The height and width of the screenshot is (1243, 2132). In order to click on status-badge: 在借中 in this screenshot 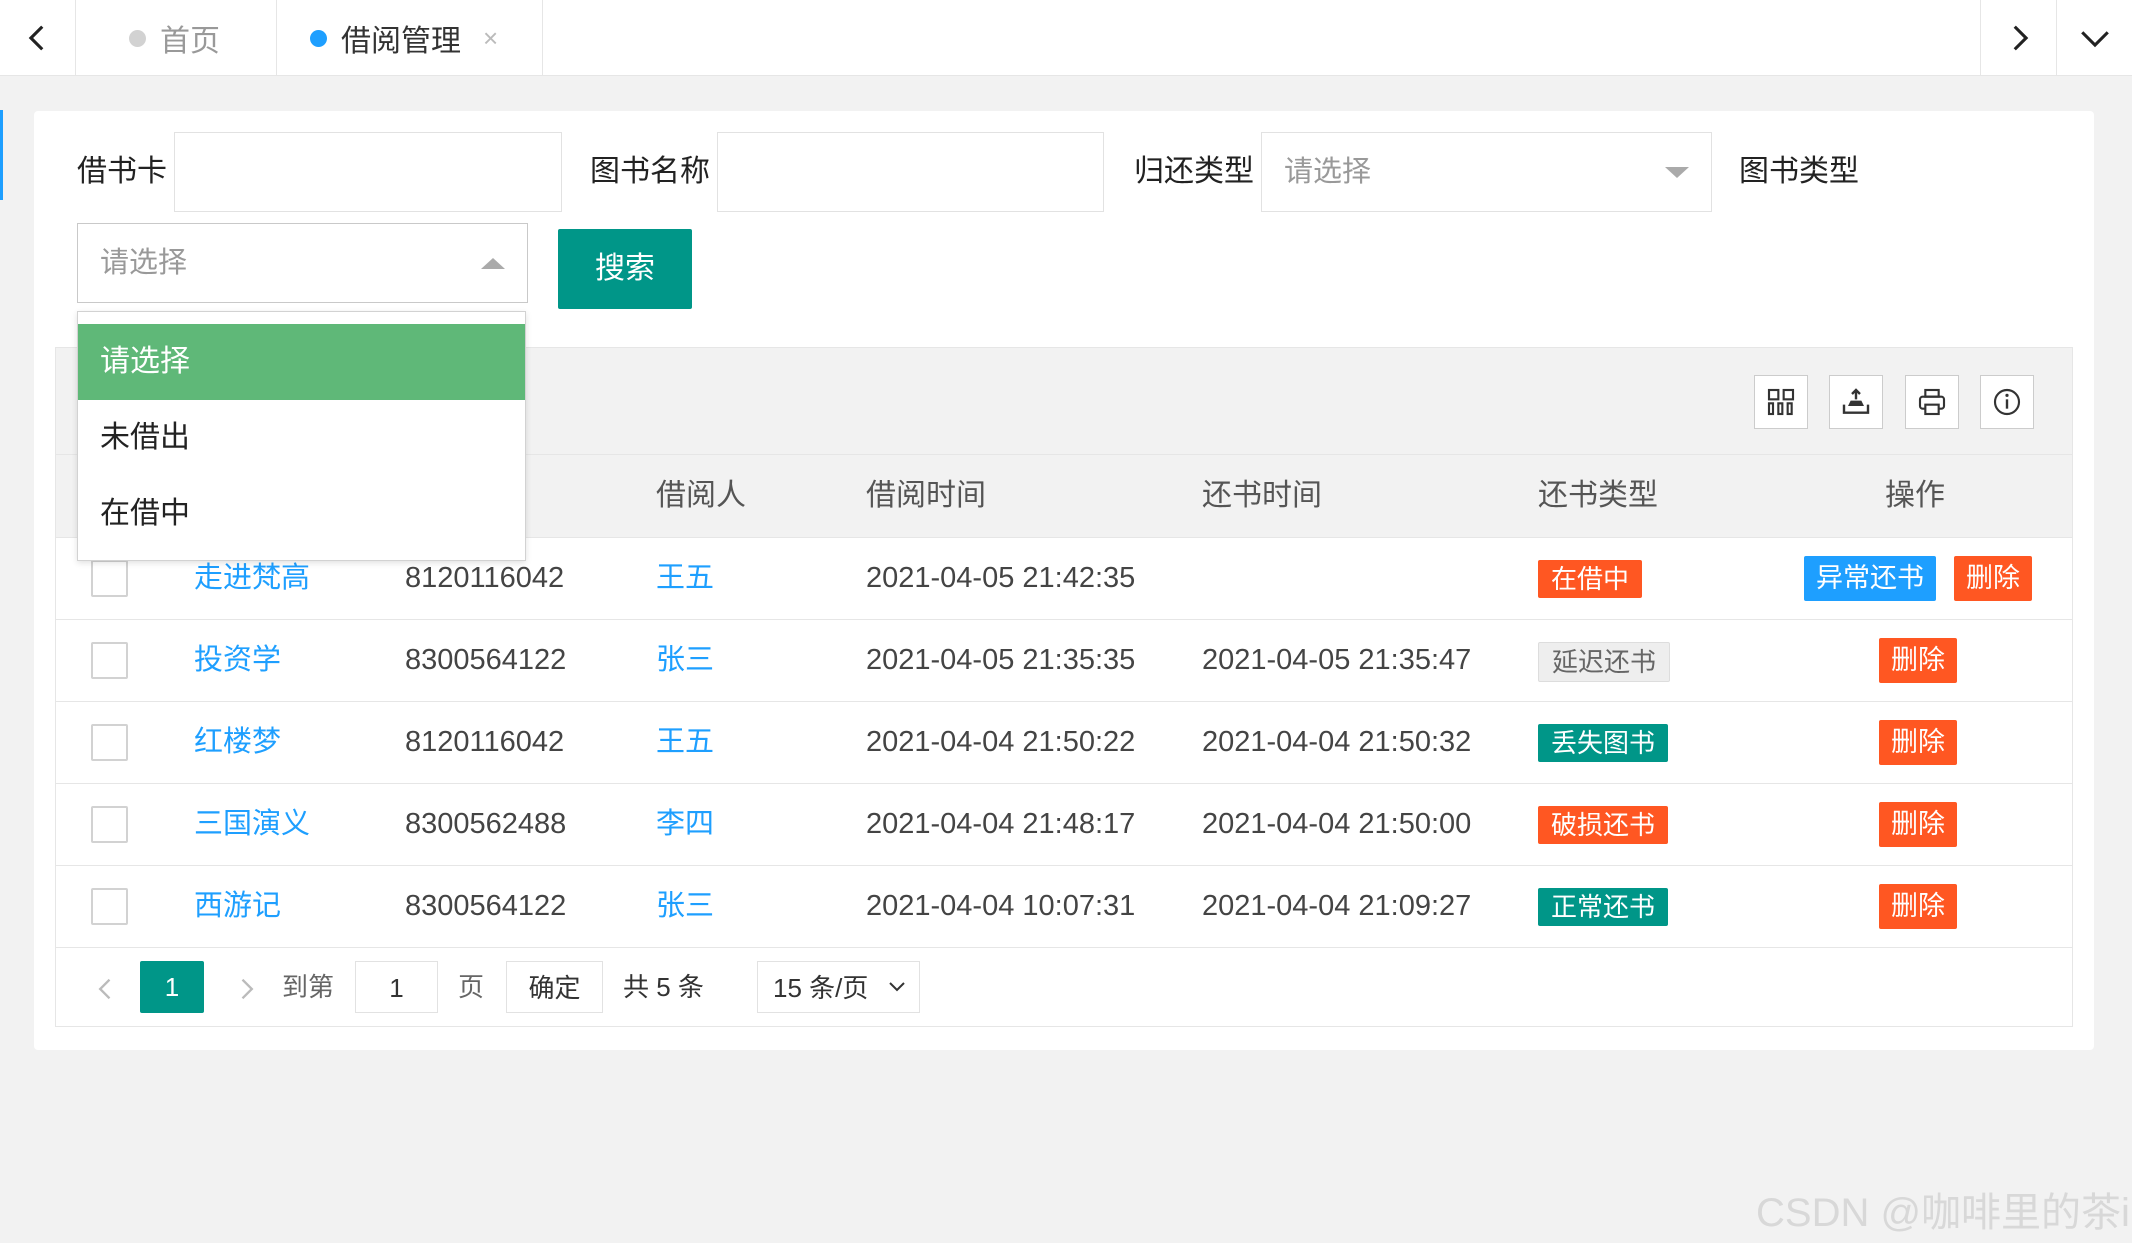, I will do `click(1590, 579)`.